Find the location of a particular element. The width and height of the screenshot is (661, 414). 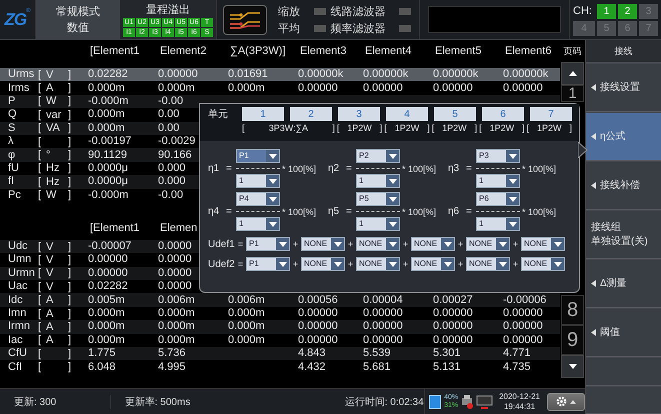

table-row: CfU [ ] 1.775 5.736 4.843 5.539 5.301 4.771 is located at coordinates (280, 353).